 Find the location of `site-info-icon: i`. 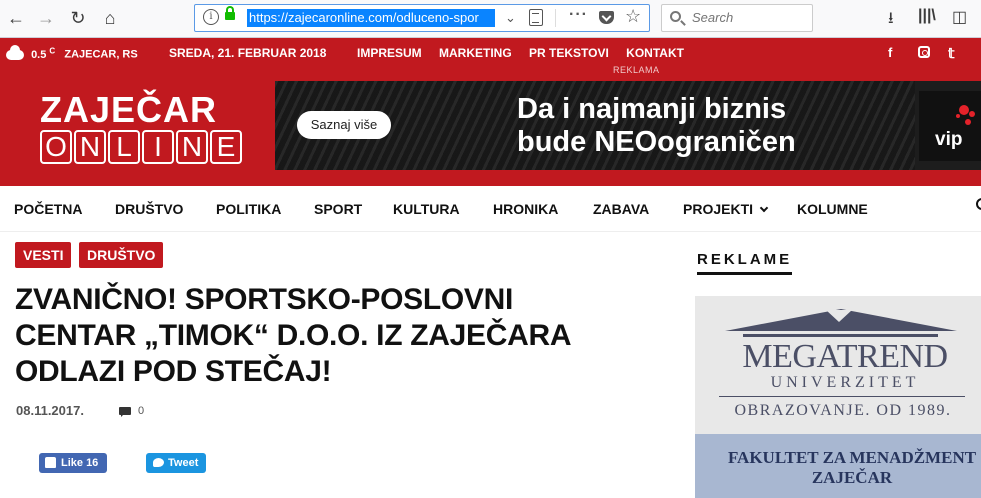

site-info-icon: i is located at coordinates (211, 17).